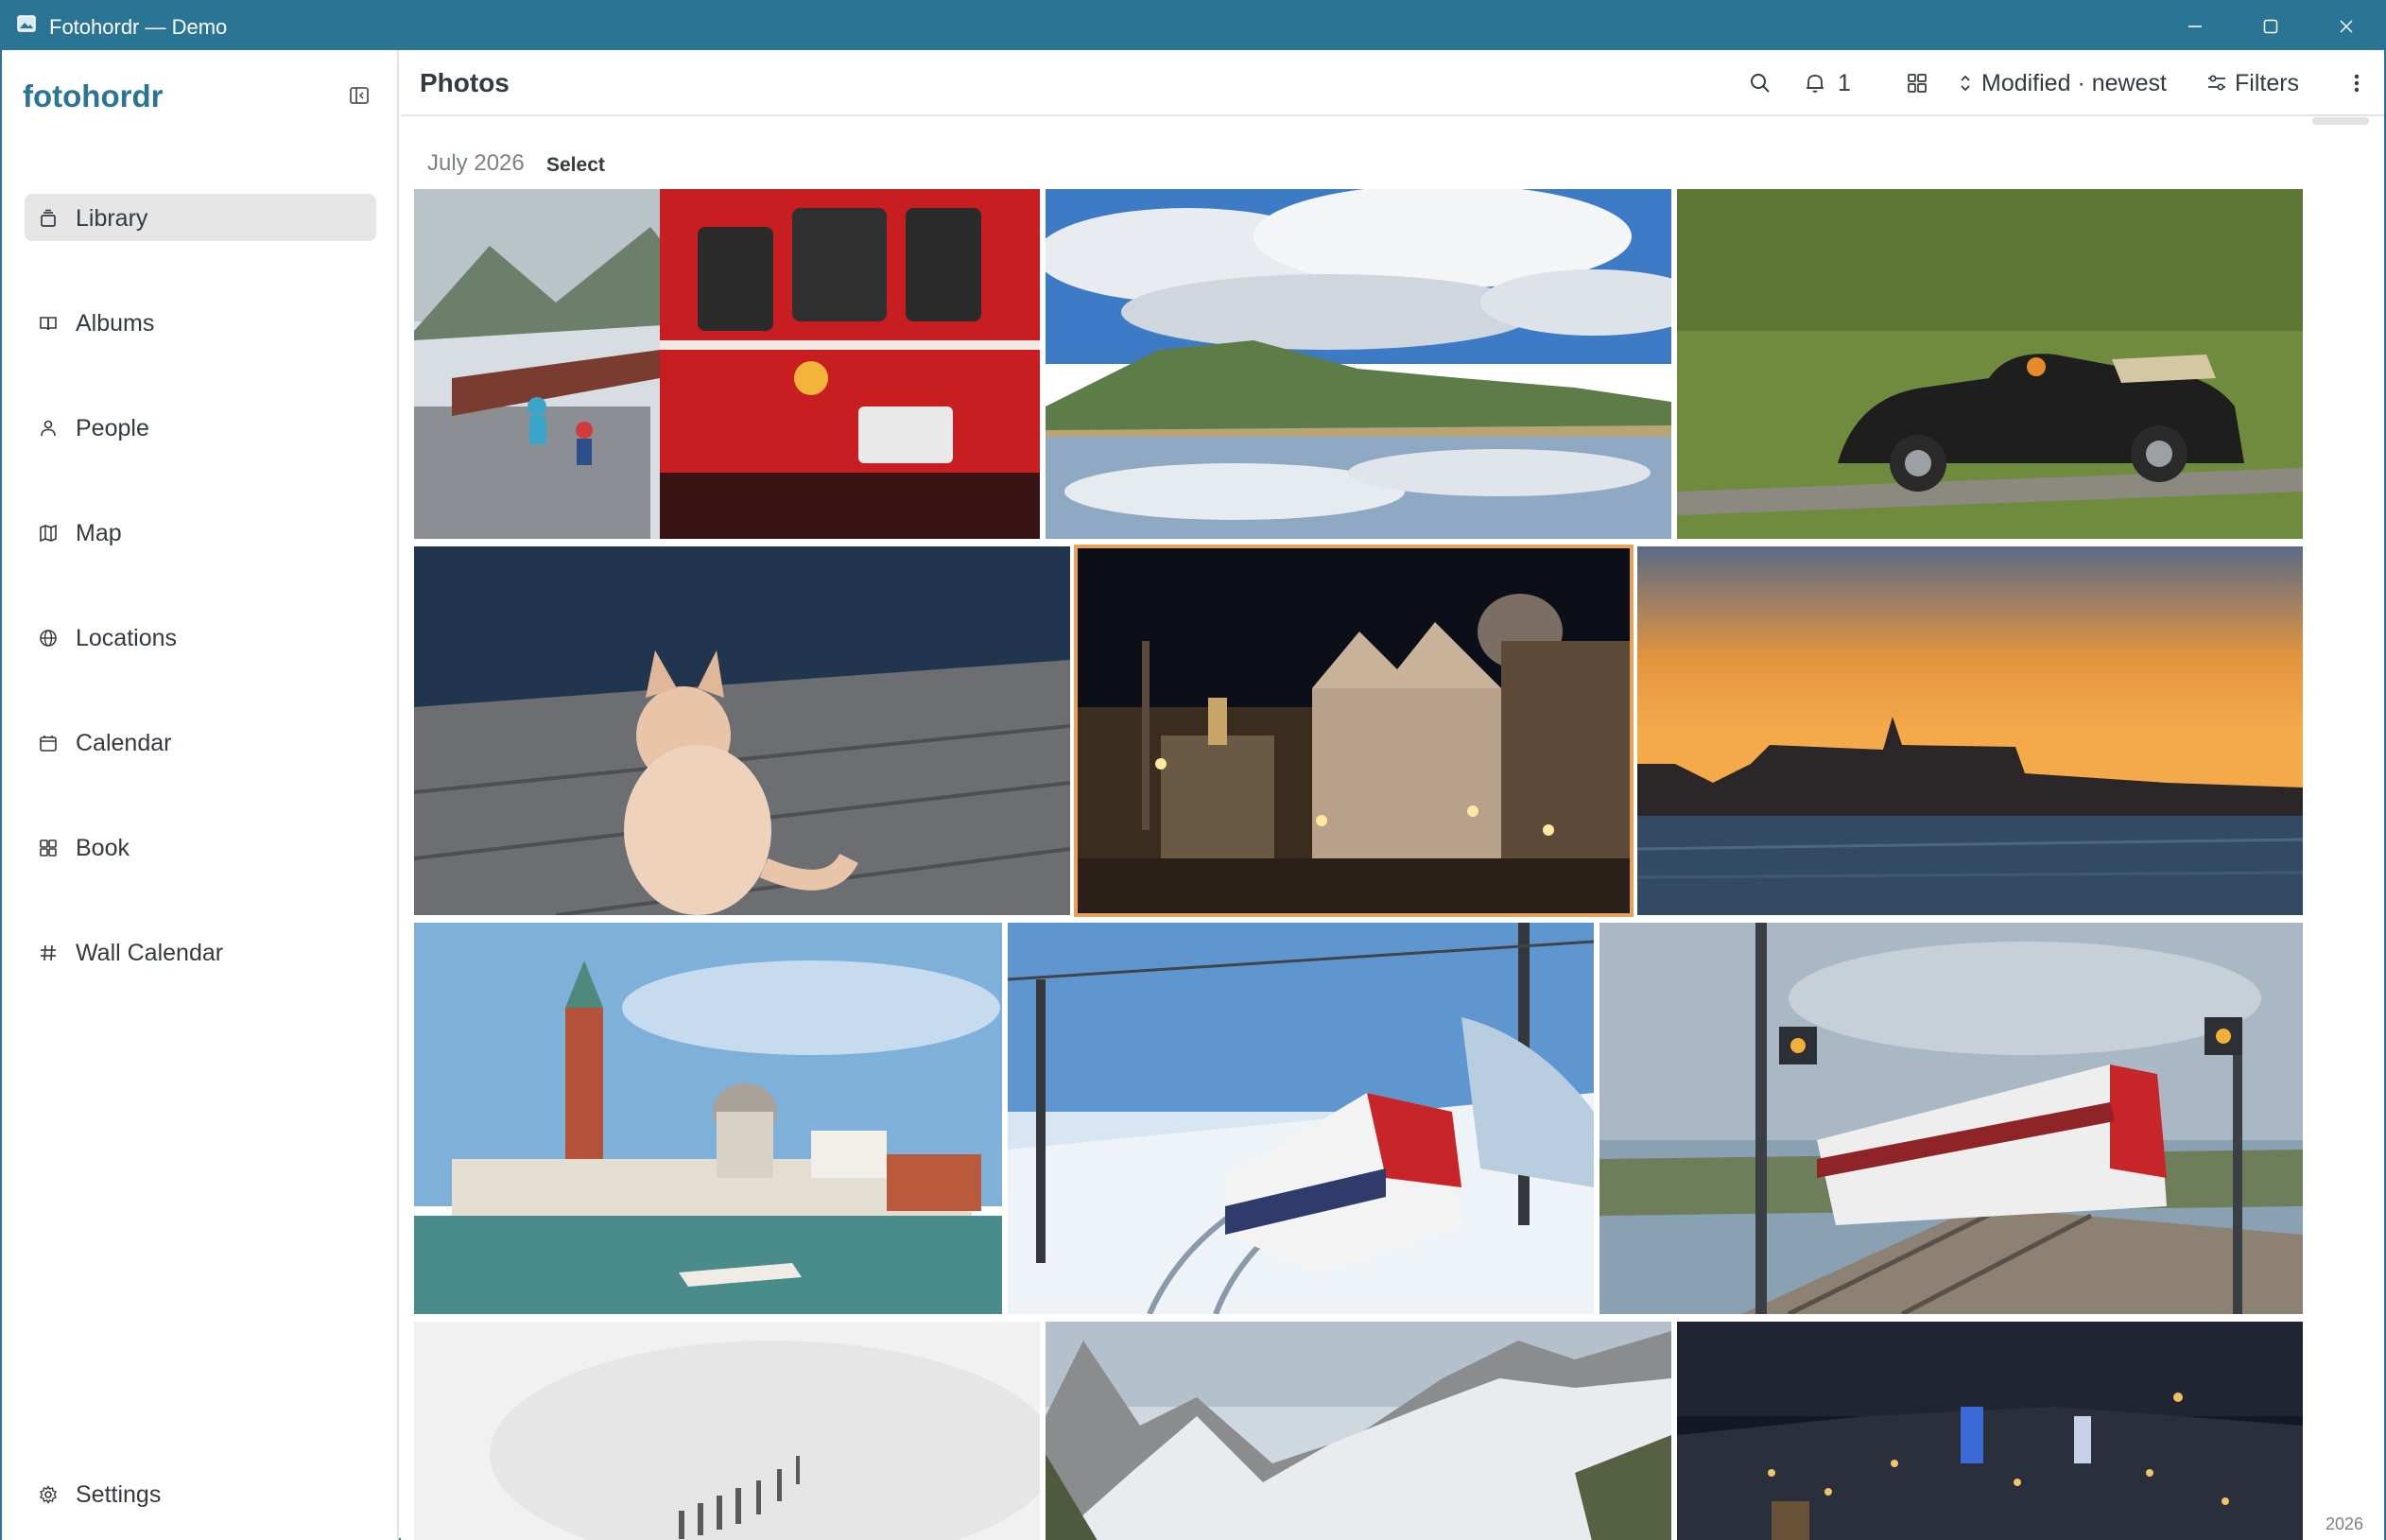 This screenshot has width=2386, height=1540. Describe the element at coordinates (200, 742) in the screenshot. I see `sidebar-item-calendar: Calendar` at that location.